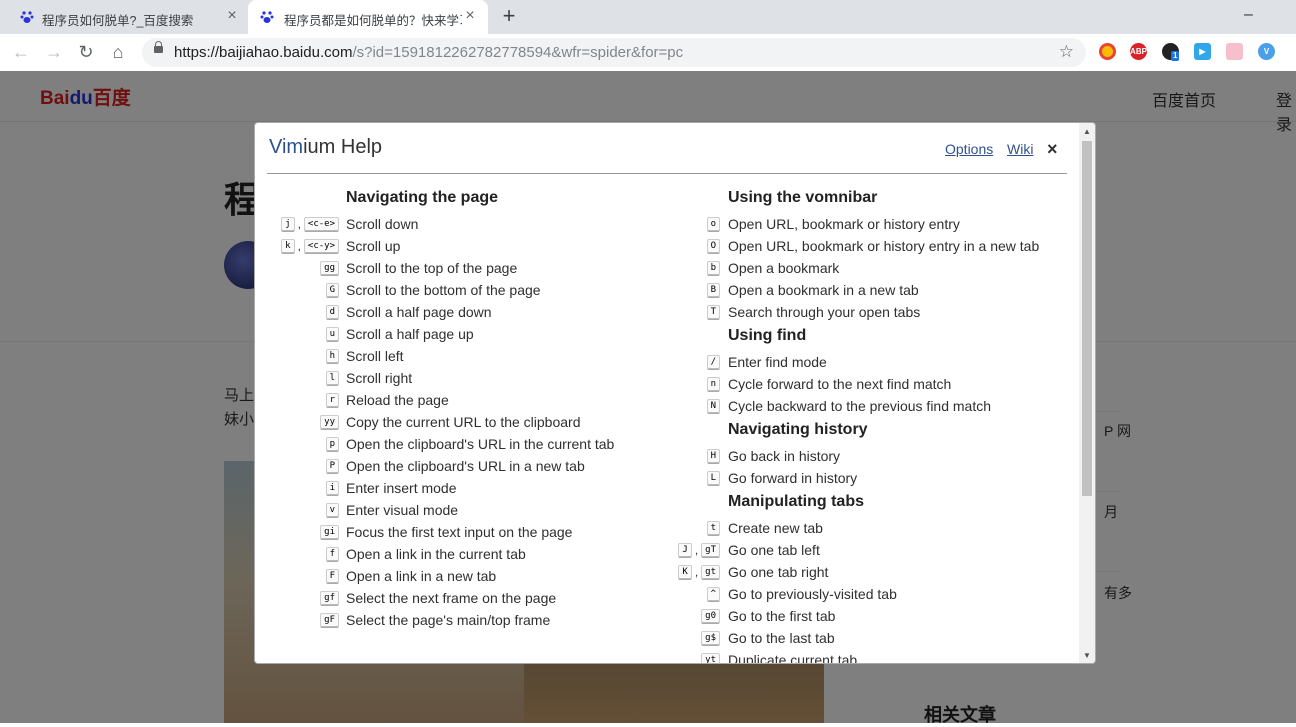 This screenshot has height=727, width=1296. Describe the element at coordinates (793, 658) in the screenshot. I see `command-description: Duplicate current tab` at that location.